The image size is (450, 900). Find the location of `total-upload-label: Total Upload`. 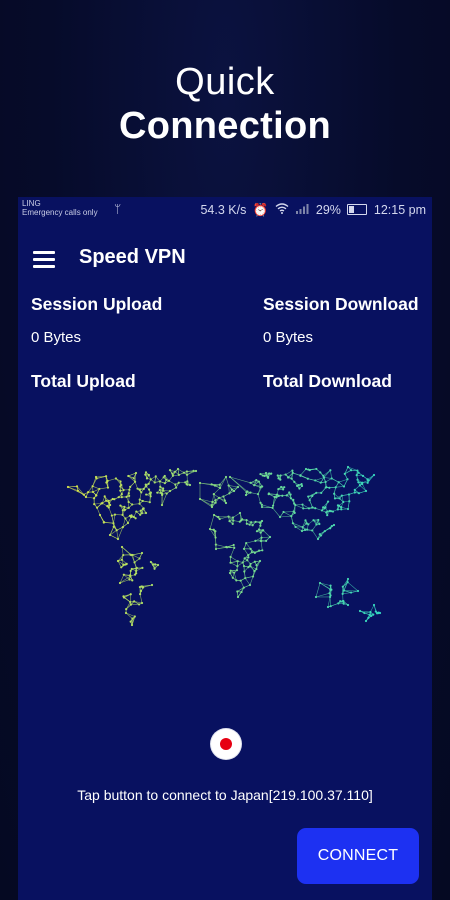

total-upload-label: Total Upload is located at coordinates (83, 381).